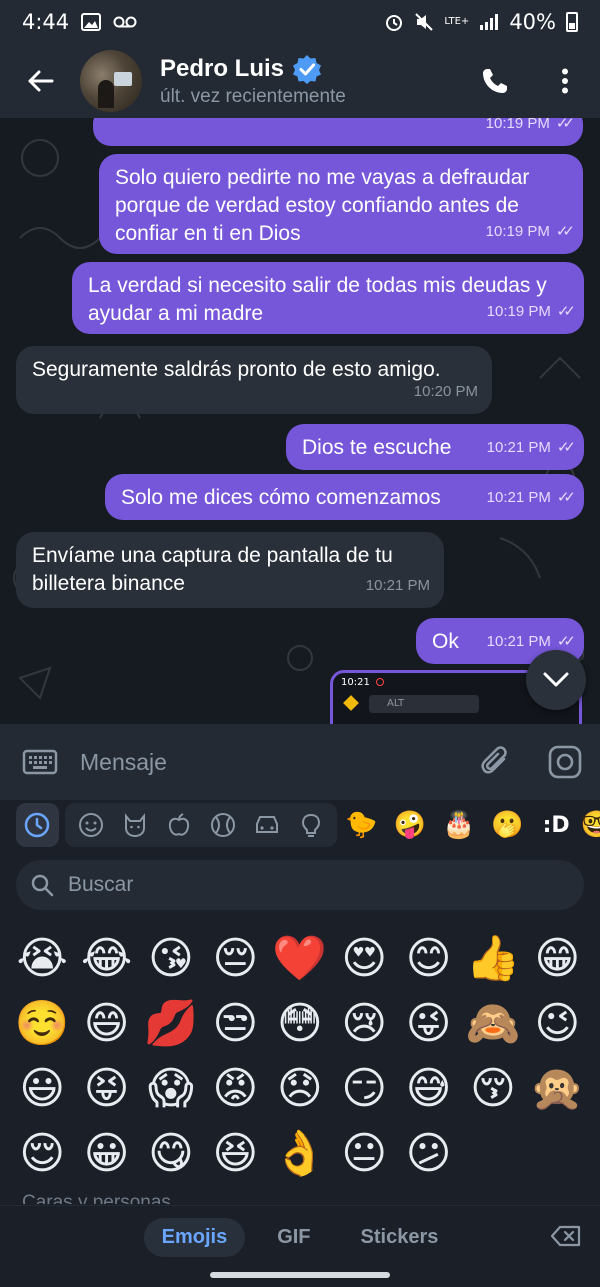 This screenshot has width=600, height=1287. What do you see at coordinates (435, 447) in the screenshot?
I see `message-bubble-out: Dios te escuche 10:21 PM ✓✓` at bounding box center [435, 447].